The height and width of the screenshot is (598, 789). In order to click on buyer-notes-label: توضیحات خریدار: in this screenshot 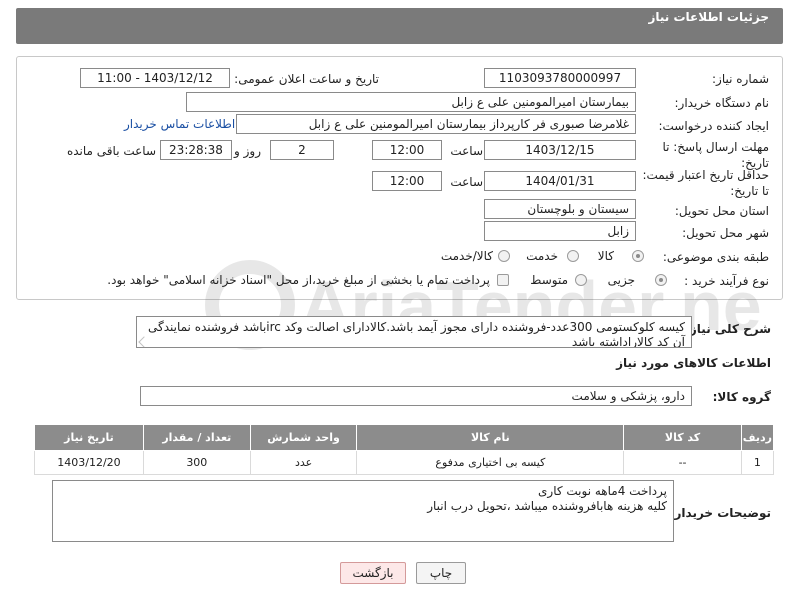, I will do `click(720, 513)`.